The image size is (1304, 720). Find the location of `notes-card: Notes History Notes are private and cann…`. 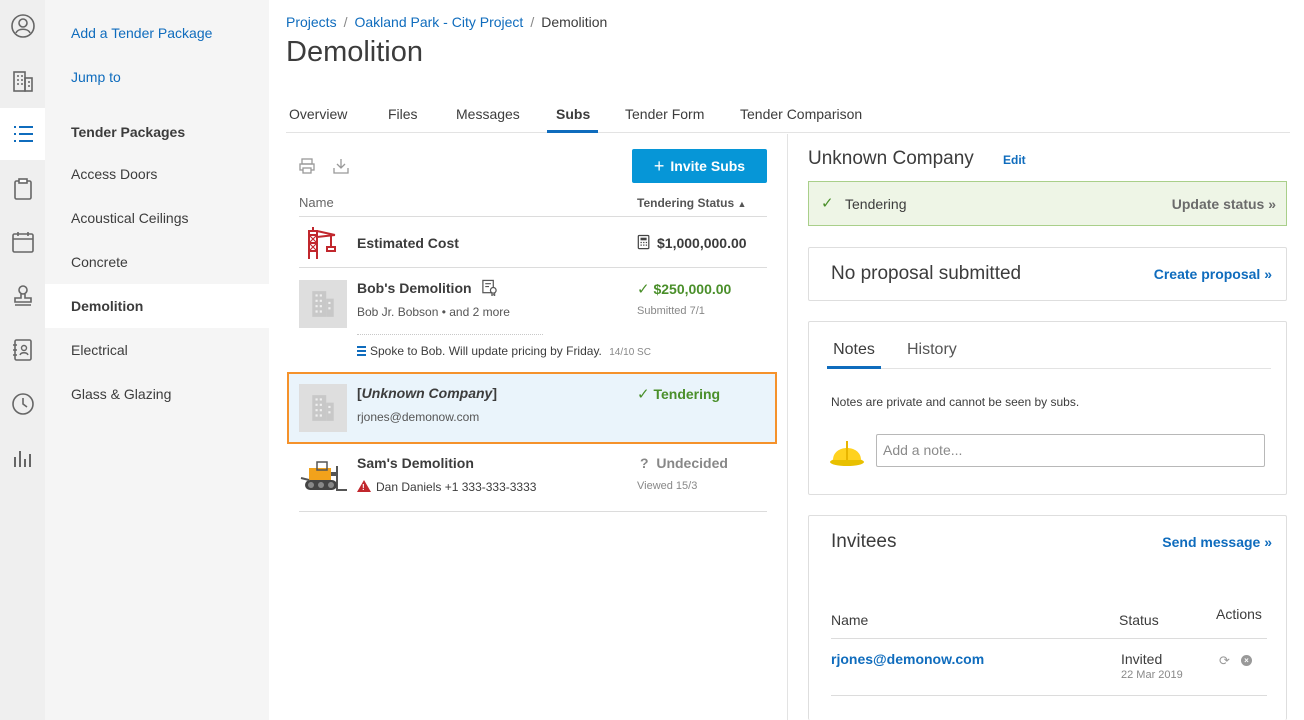

notes-card: Notes History Notes are private and cann… is located at coordinates (1047, 408).